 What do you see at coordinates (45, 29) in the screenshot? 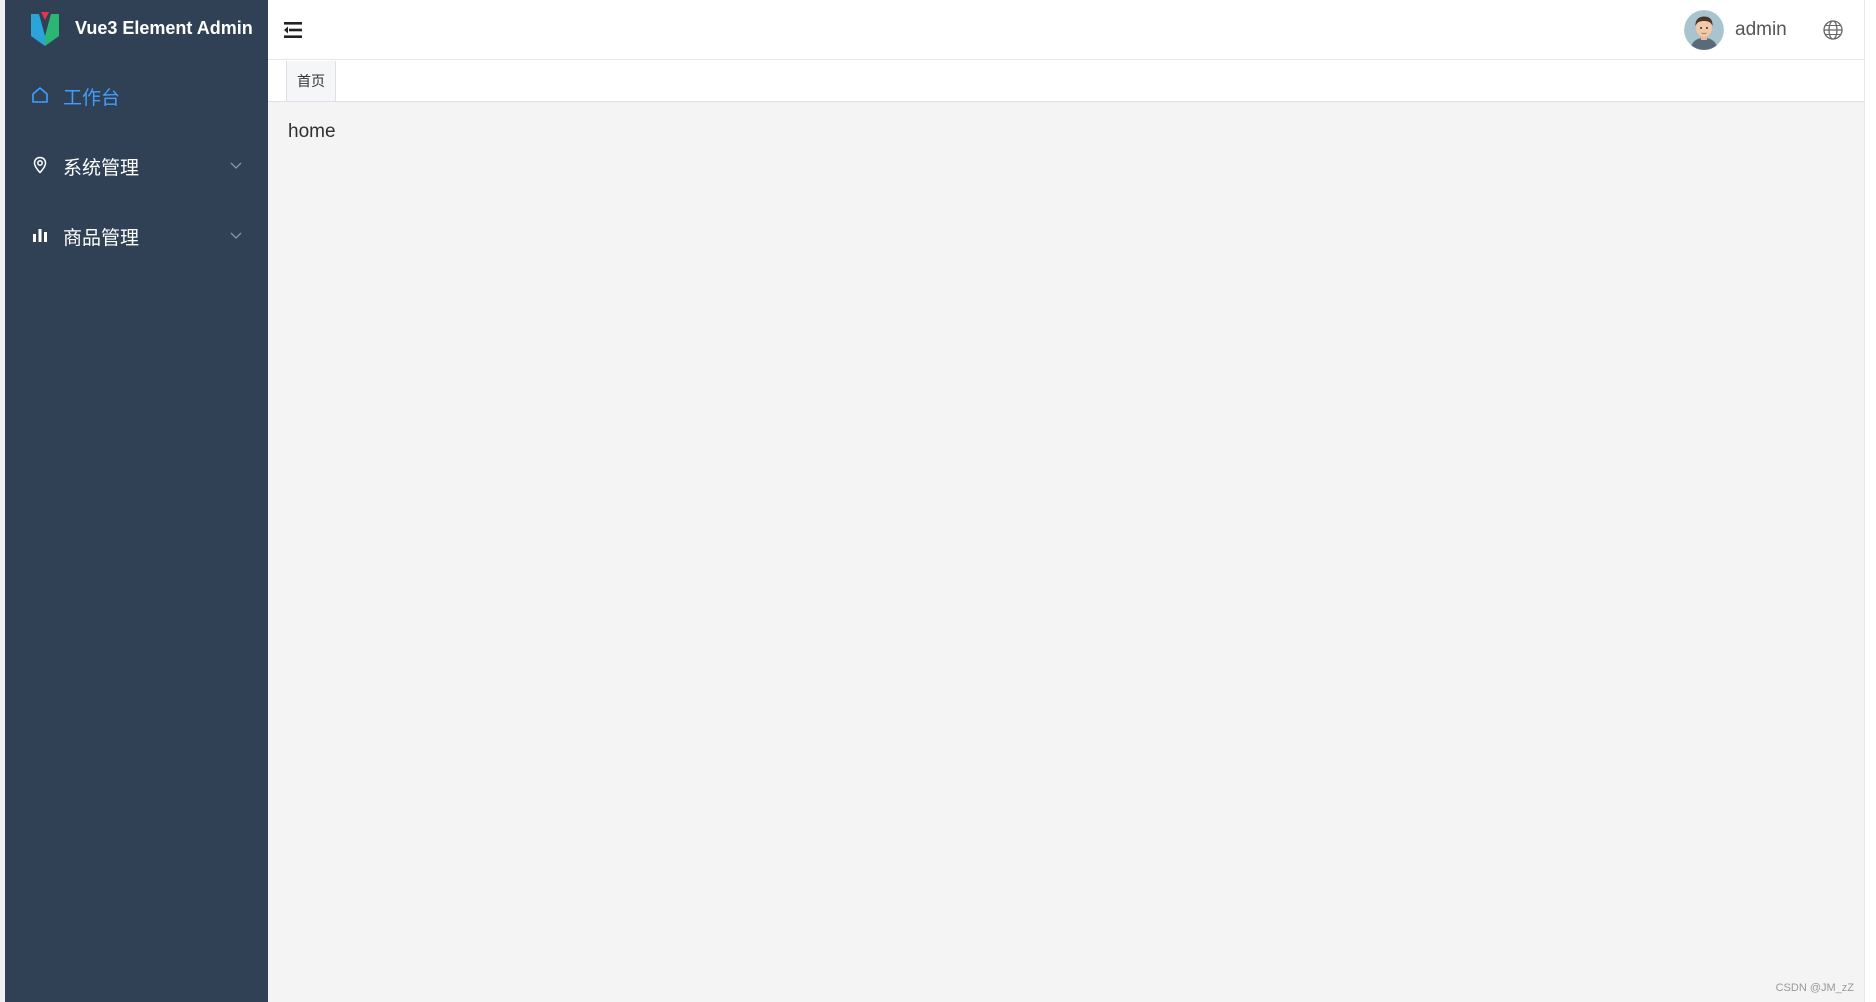
I see `vue-logo-icon` at bounding box center [45, 29].